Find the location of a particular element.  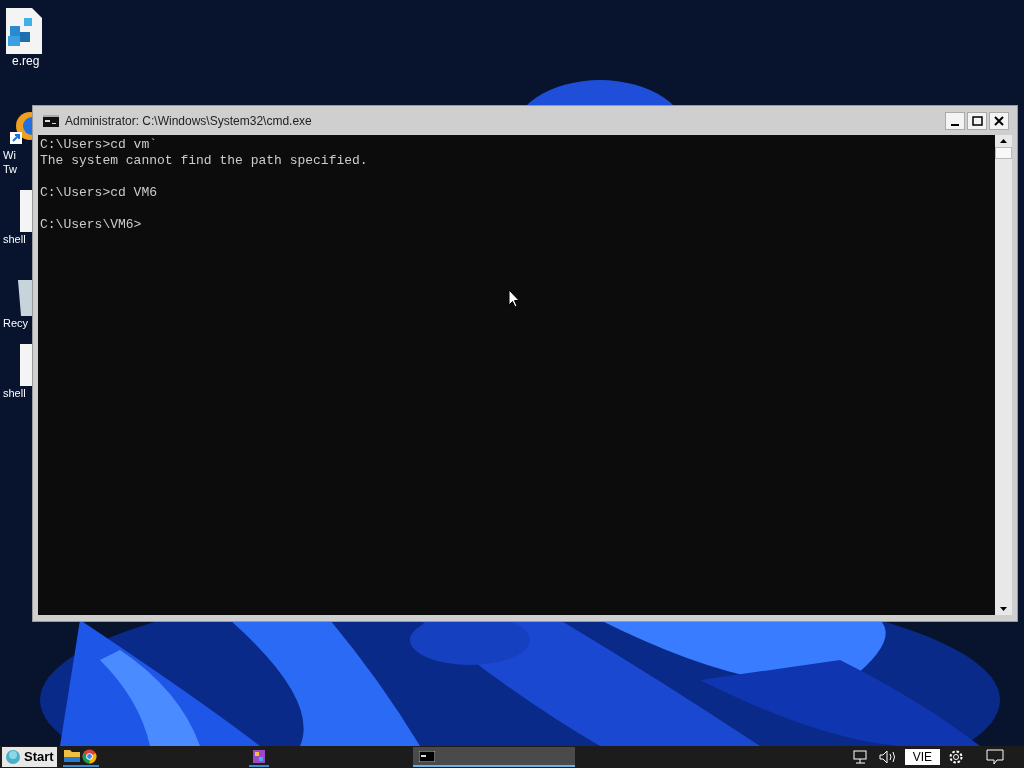

scroll-thumb is located at coordinates (1003, 153).